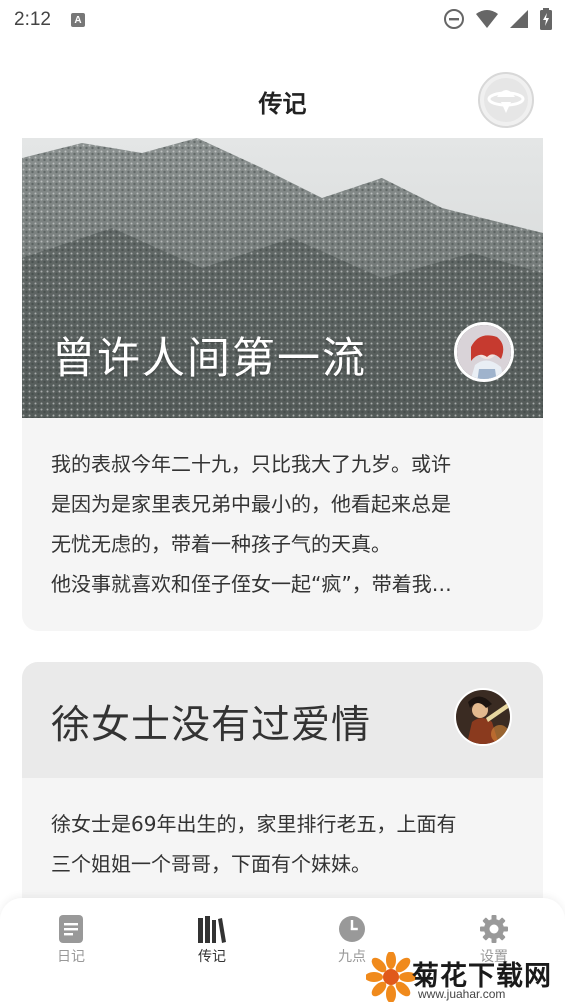 The image size is (565, 1004). I want to click on profile-avatar-button, so click(506, 100).